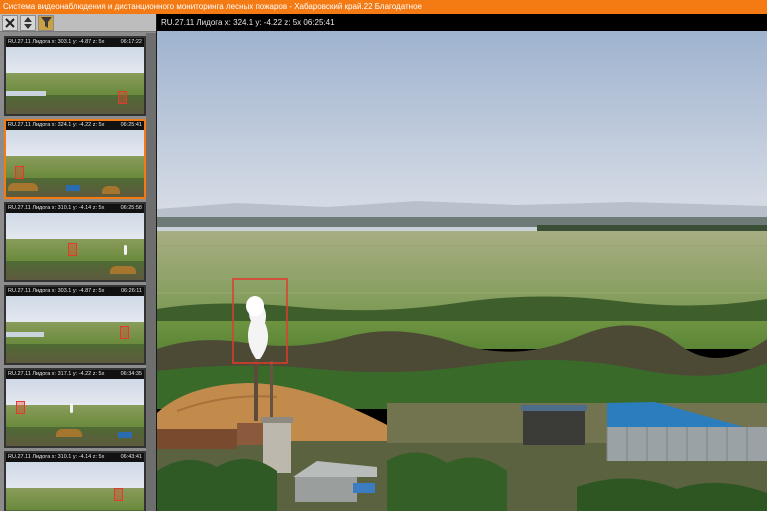 This screenshot has height=511, width=767. What do you see at coordinates (131, 374) in the screenshot?
I see `thumbnail-time: 06:34:35` at bounding box center [131, 374].